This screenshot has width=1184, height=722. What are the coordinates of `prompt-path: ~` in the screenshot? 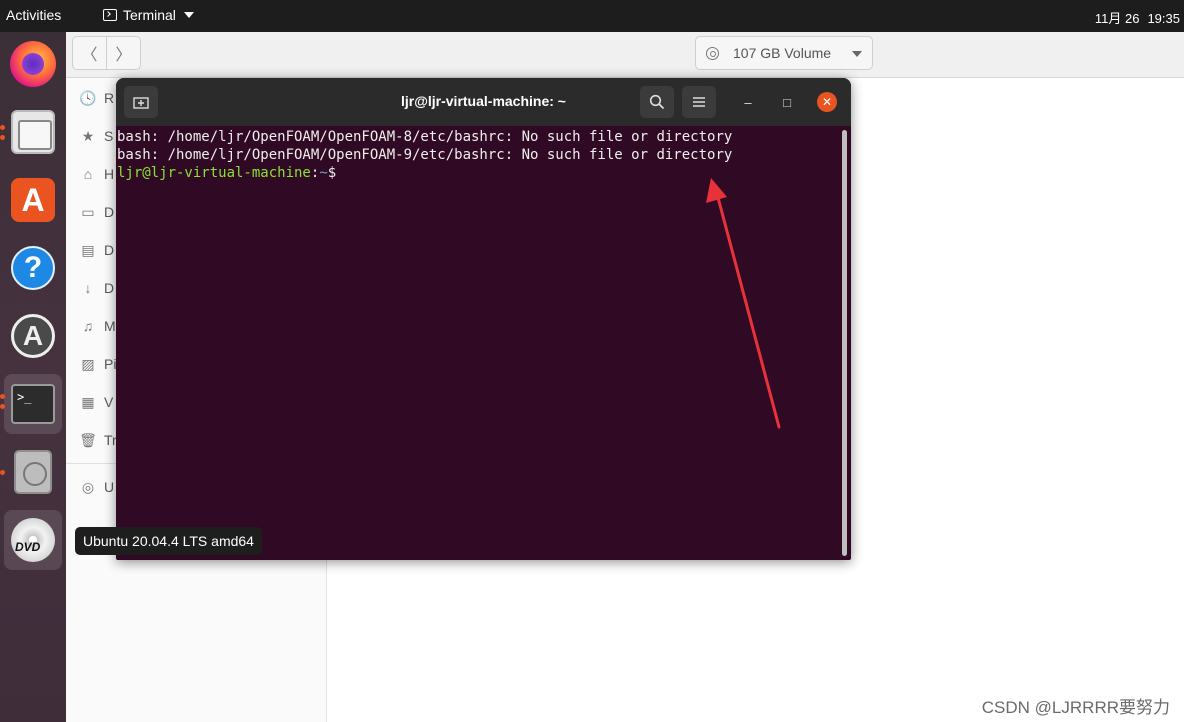 It's located at (323, 173).